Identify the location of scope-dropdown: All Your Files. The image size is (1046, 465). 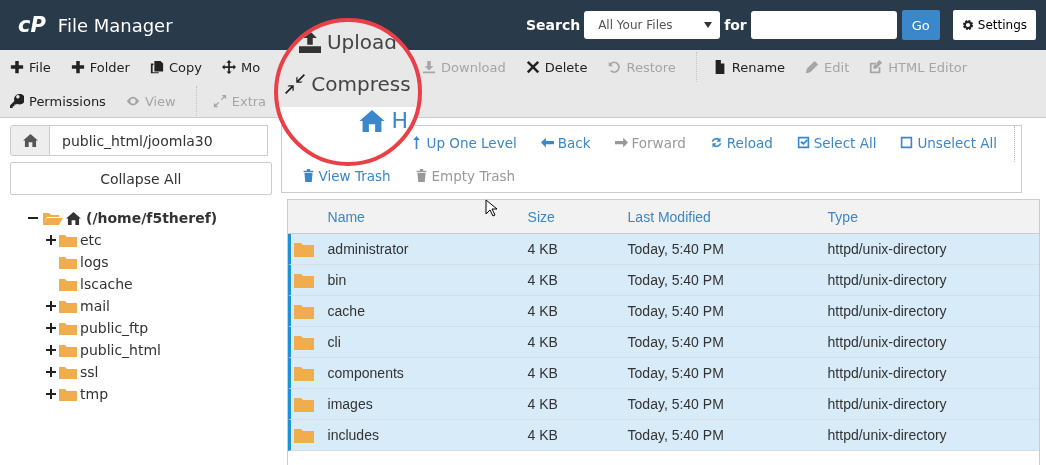
(652, 25).